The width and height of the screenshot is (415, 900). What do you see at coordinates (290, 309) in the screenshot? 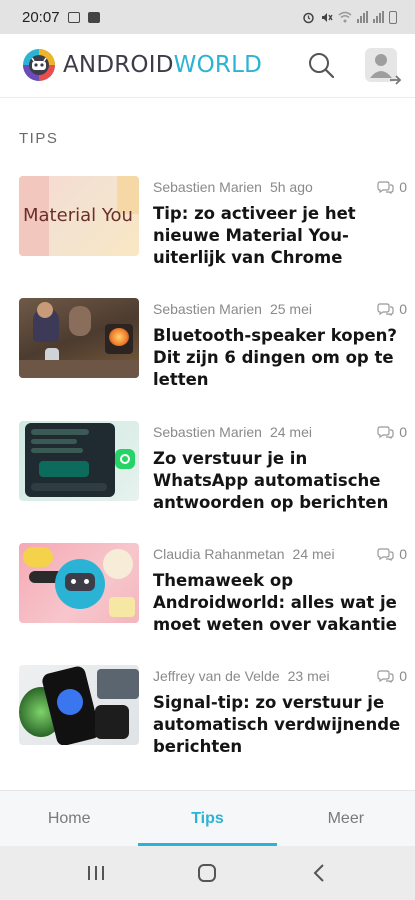
I see `article-date: 25 mei` at bounding box center [290, 309].